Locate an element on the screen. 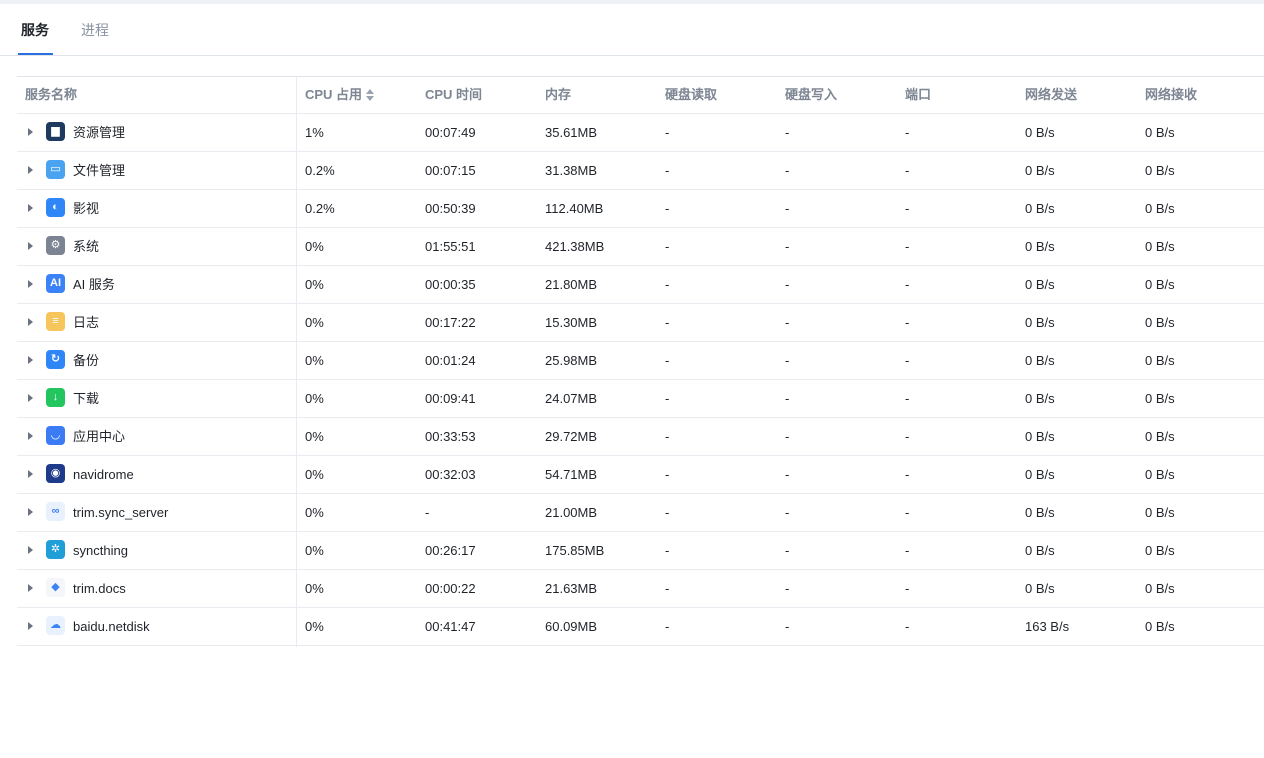 The image size is (1264, 758). table-row: AI AI 服务 0% 00:00:35 21.80MB - - - 0 B/s 0 B/s is located at coordinates (640, 285).